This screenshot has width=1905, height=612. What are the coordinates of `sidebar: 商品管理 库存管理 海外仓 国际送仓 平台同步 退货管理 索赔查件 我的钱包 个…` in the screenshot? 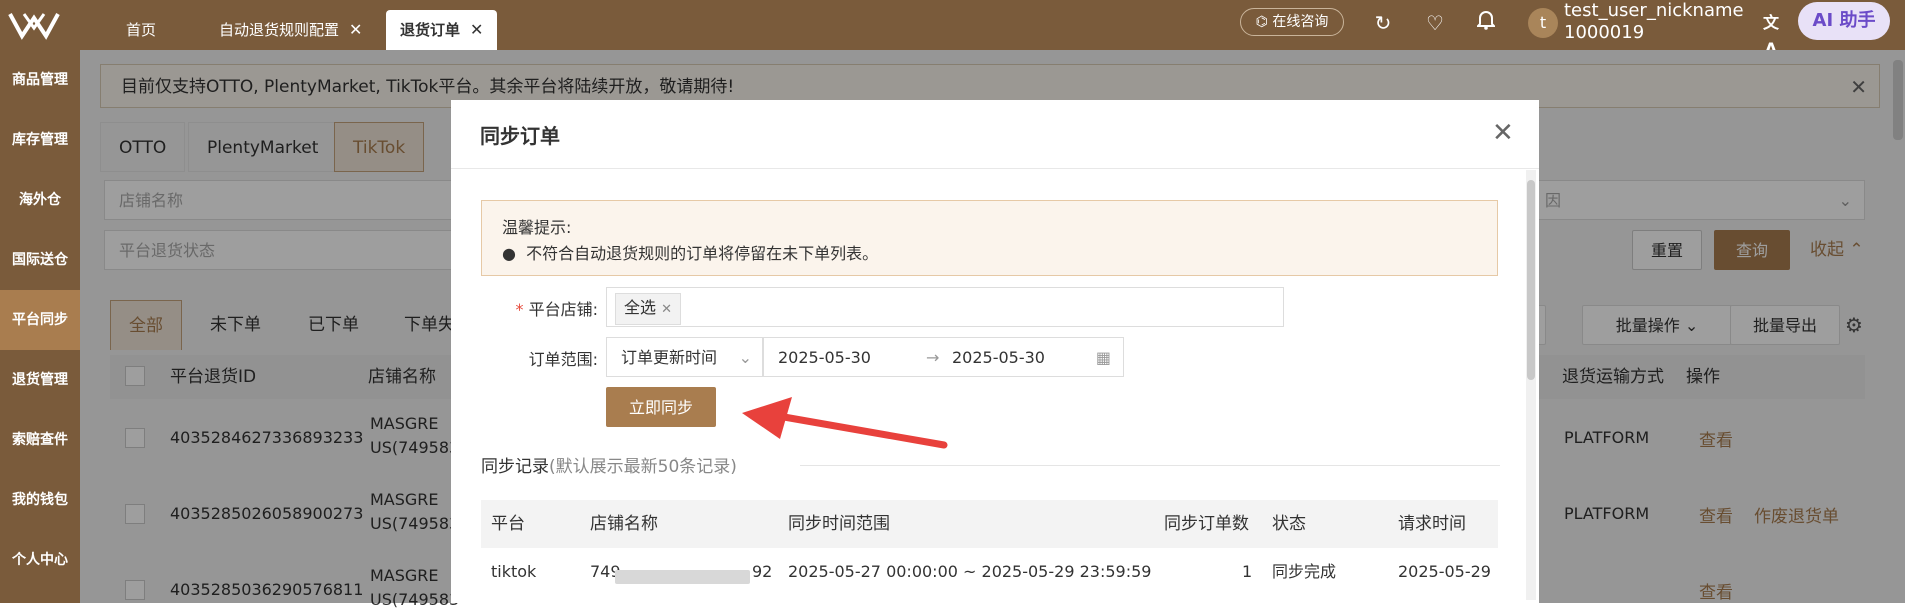 It's located at (40, 326).